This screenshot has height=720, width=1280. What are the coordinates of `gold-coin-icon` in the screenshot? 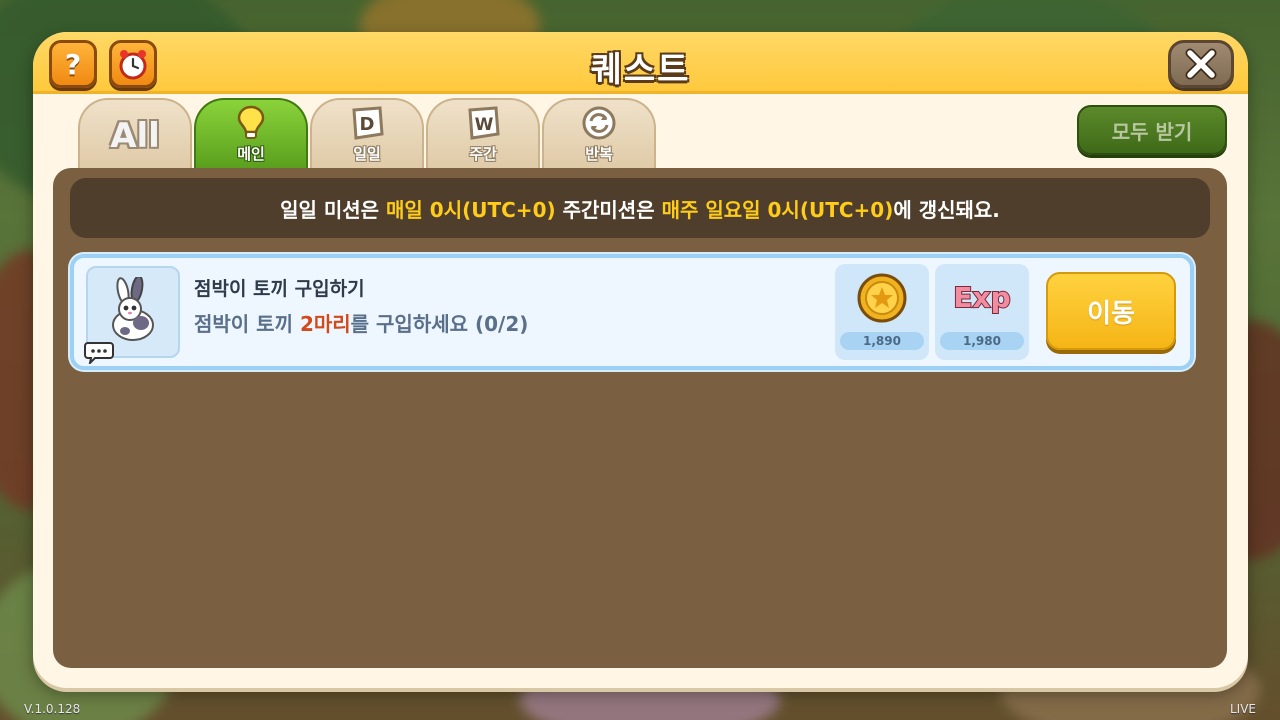 It's located at (882, 298).